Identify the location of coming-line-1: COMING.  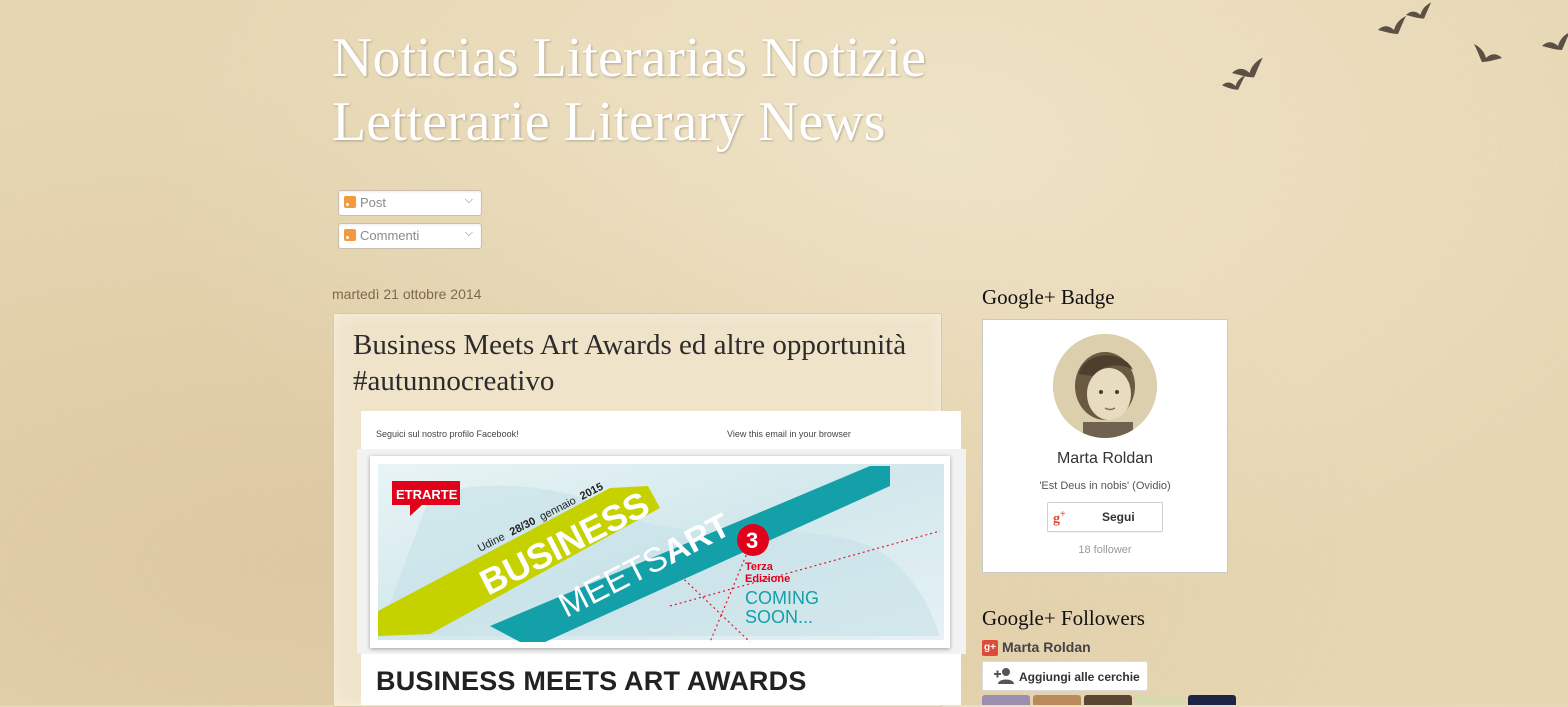
(782, 598).